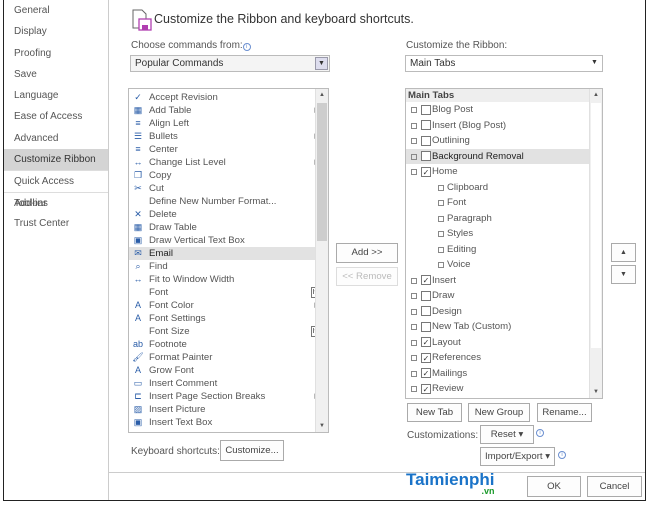 The image size is (650, 505). What do you see at coordinates (499, 412) in the screenshot?
I see `new-group-button: New Group` at bounding box center [499, 412].